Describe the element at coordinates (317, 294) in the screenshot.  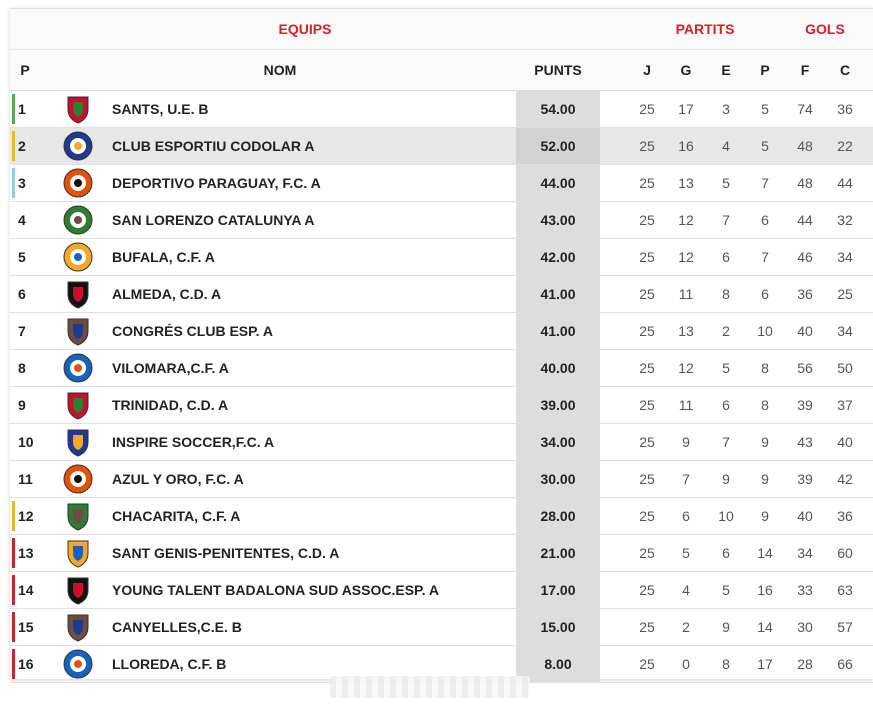
I see `team-name: ALMEDA, C.D. A` at that location.